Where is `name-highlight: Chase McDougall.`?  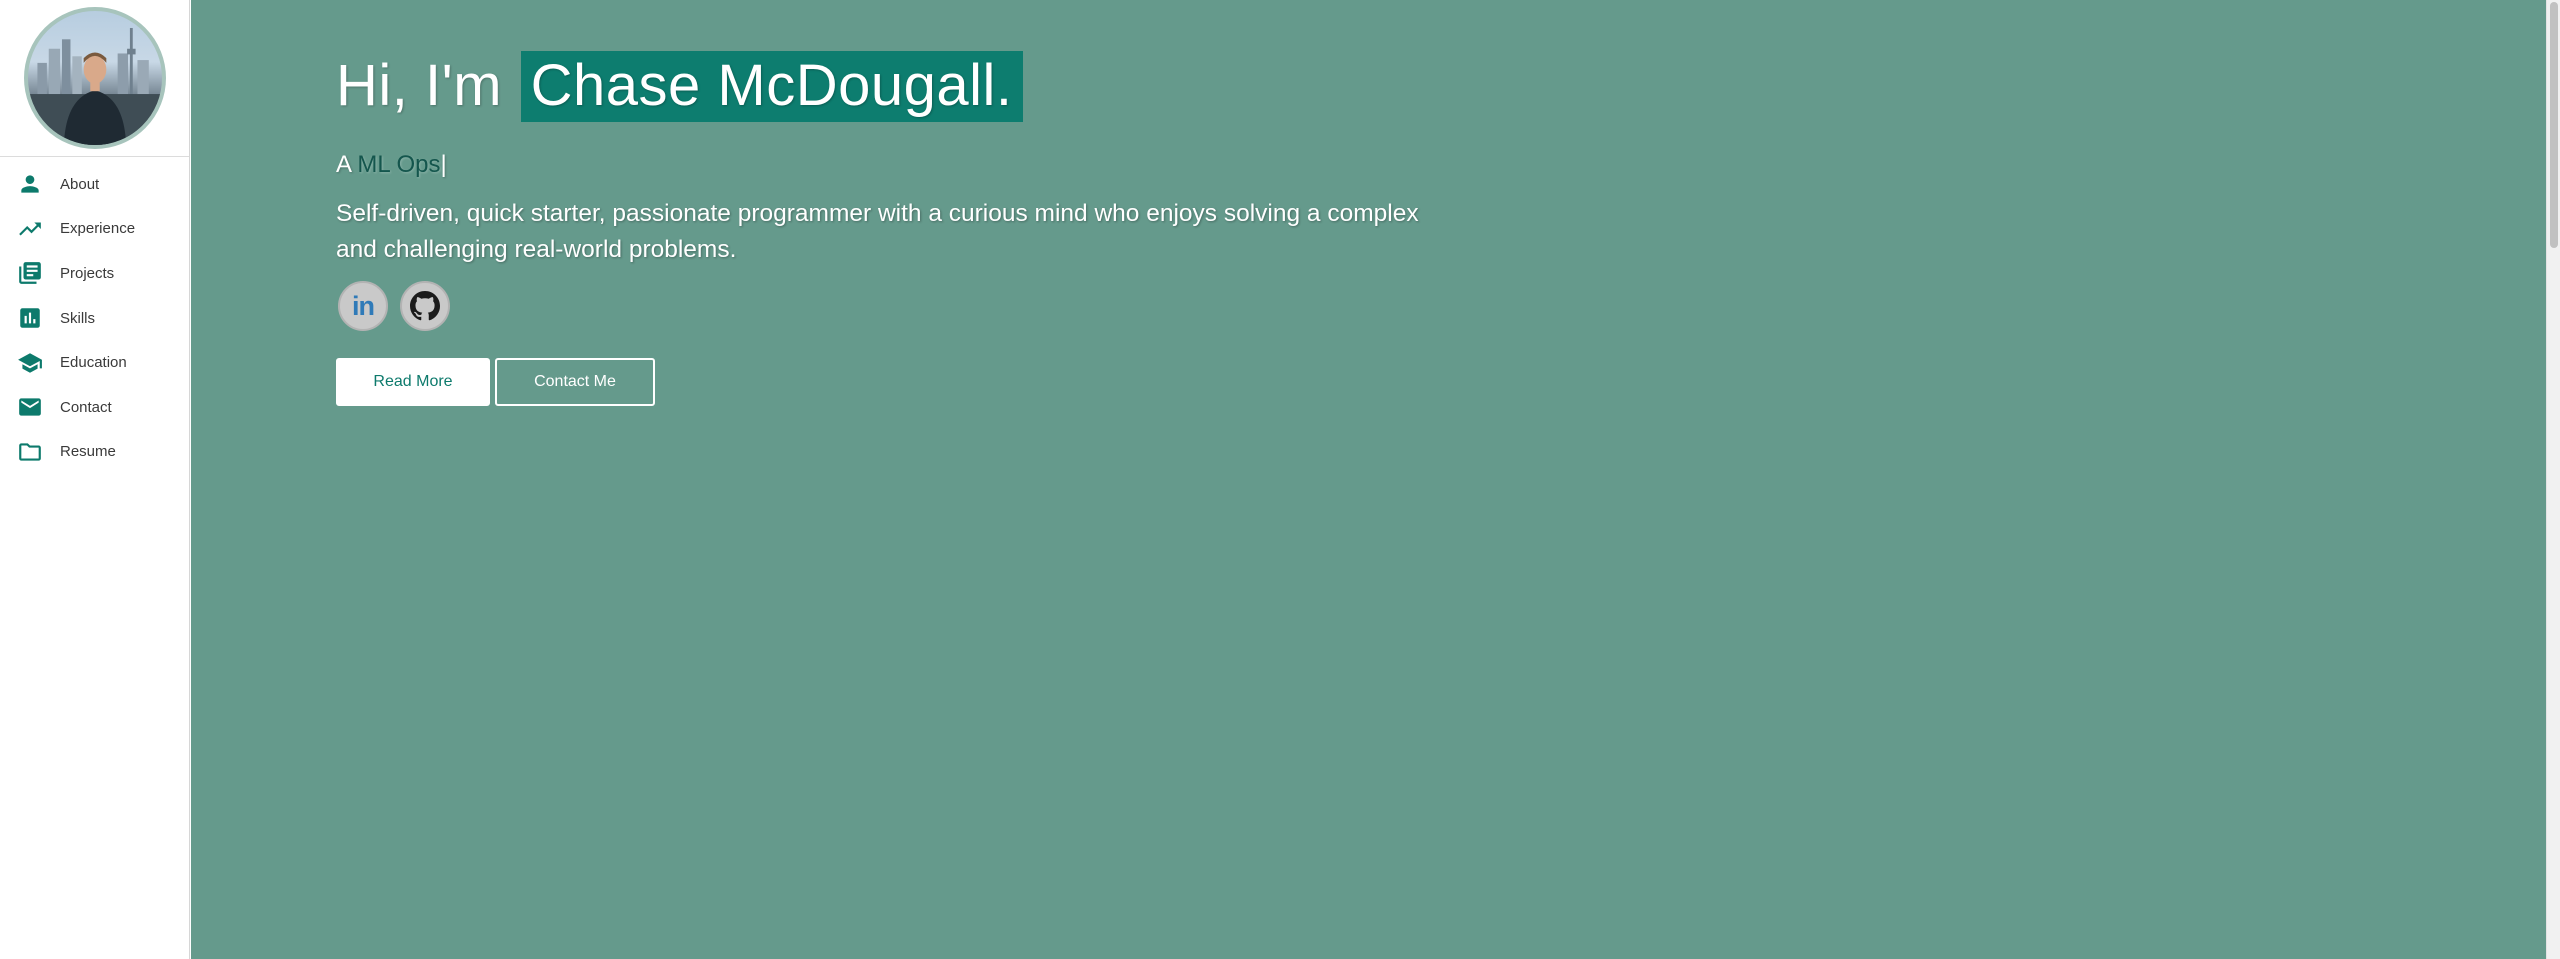
name-highlight: Chase McDougall. is located at coordinates (771, 86).